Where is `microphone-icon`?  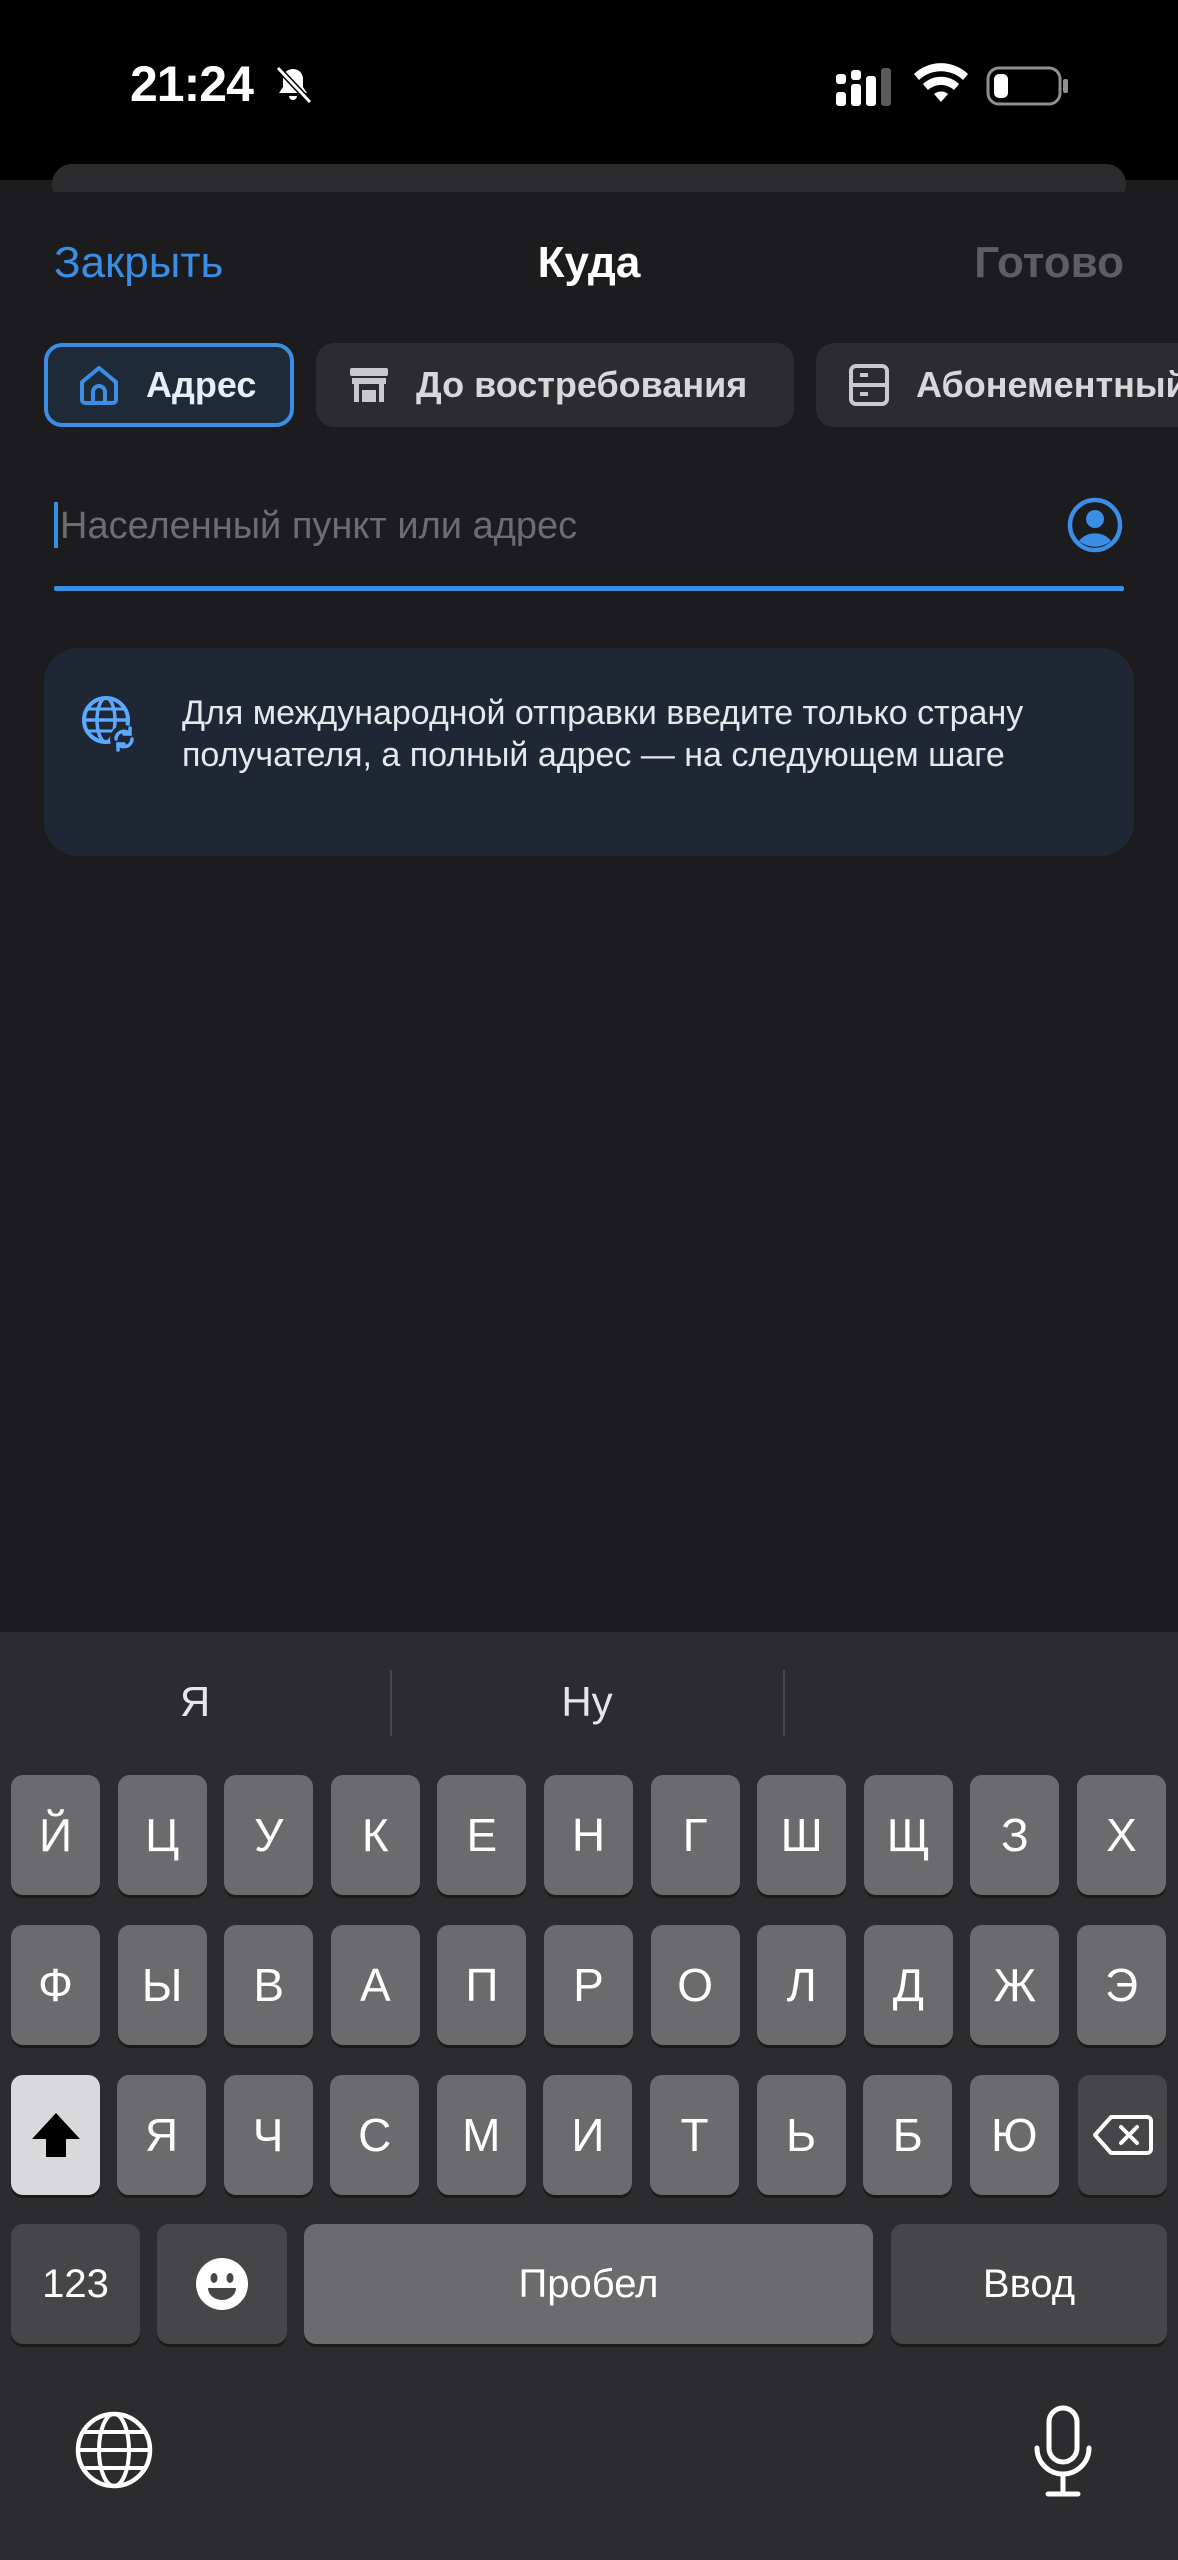 microphone-icon is located at coordinates (1063, 2452).